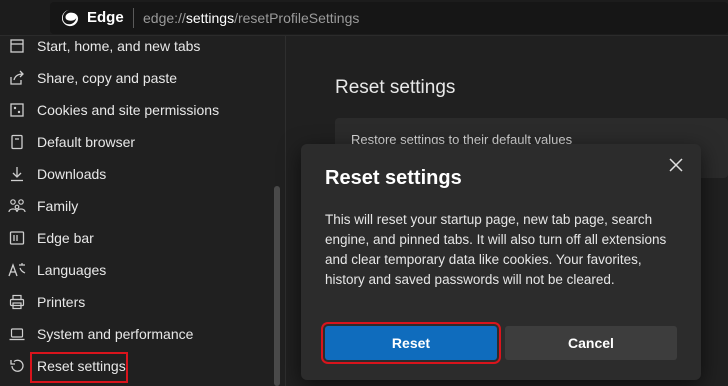 This screenshot has height=386, width=728. What do you see at coordinates (164, 18) in the screenshot?
I see `url-prefix: edge://` at bounding box center [164, 18].